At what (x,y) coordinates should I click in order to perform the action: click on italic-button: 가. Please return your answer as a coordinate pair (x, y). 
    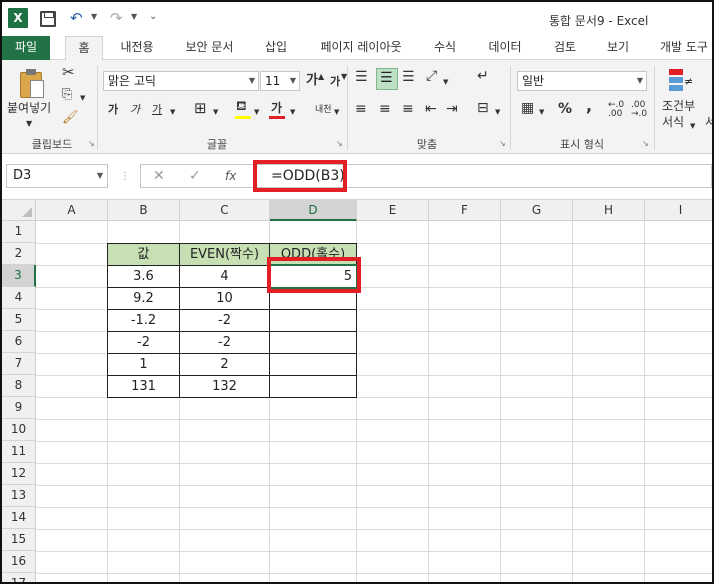
    Looking at the image, I should click on (135, 110).